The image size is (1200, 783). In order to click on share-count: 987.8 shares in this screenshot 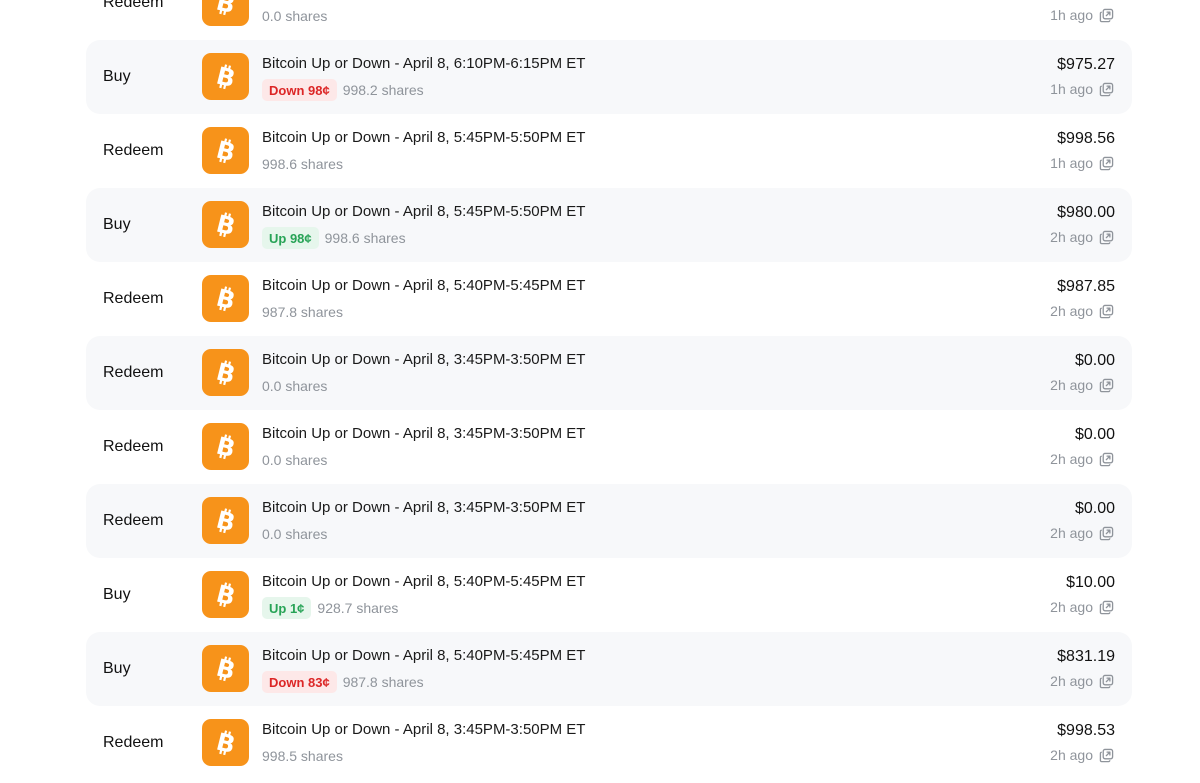, I will do `click(383, 682)`.